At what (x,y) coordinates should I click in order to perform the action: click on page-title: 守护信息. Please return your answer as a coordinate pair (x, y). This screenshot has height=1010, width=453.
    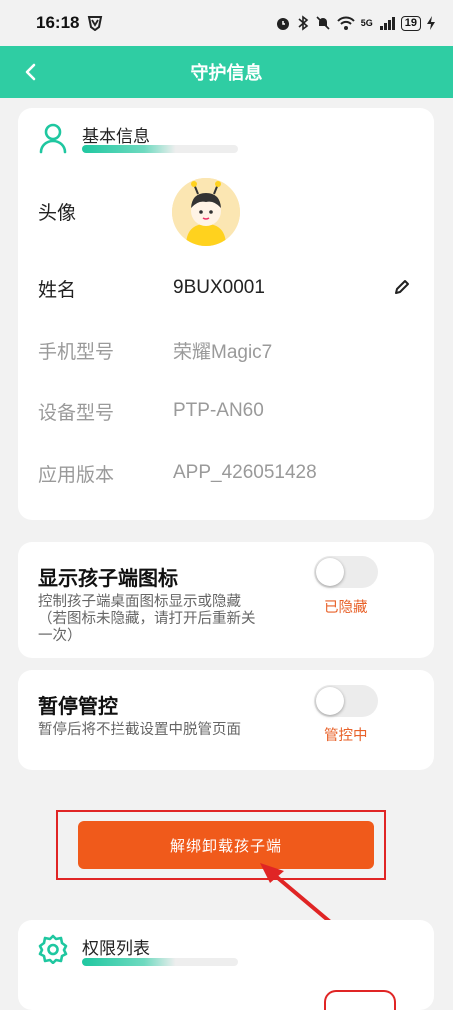
    Looking at the image, I should click on (226, 73).